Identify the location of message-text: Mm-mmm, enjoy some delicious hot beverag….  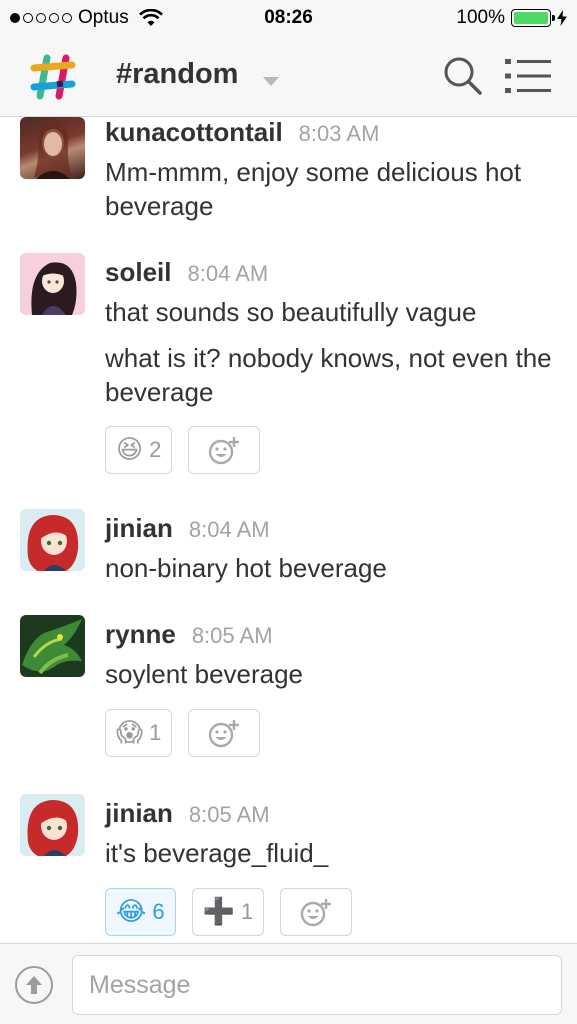
(313, 189).